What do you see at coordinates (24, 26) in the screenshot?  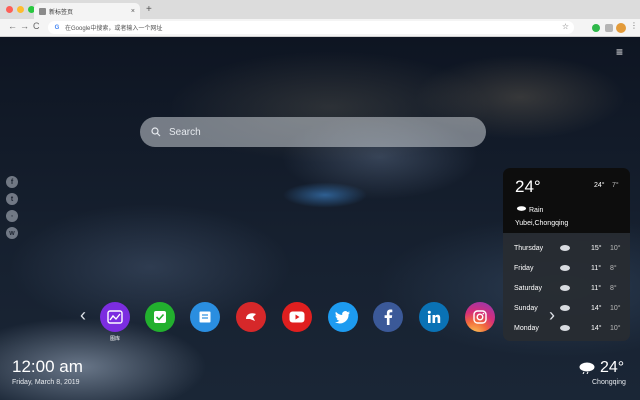 I see `forward-button: →` at bounding box center [24, 26].